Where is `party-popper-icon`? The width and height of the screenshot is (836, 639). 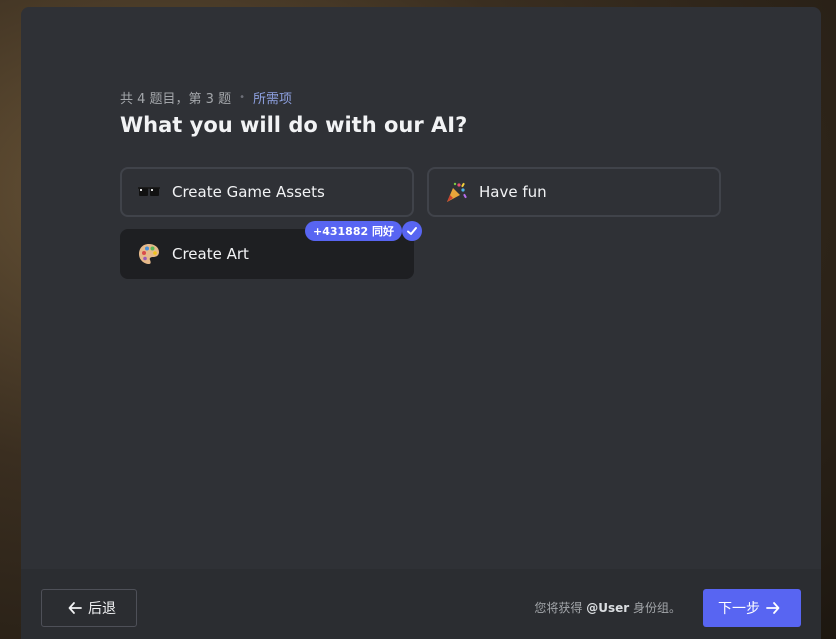 party-popper-icon is located at coordinates (456, 192).